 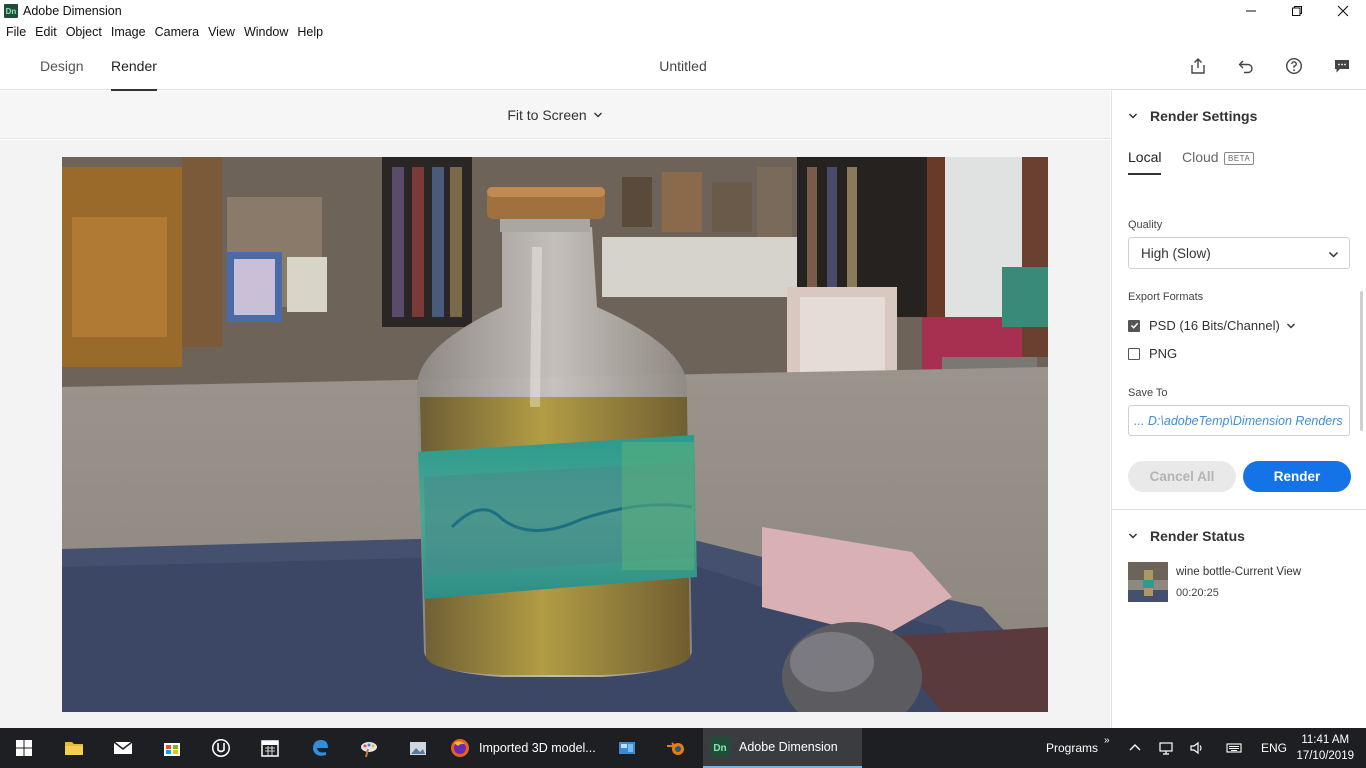 I want to click on save-to-label: Save To, so click(x=1148, y=393).